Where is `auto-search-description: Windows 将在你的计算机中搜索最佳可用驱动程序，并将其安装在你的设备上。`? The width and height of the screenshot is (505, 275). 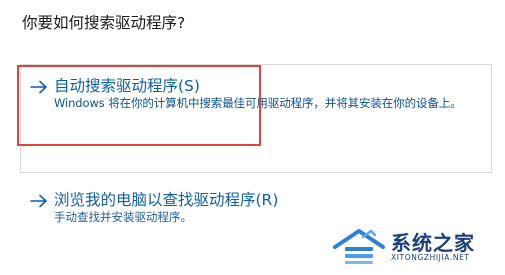 auto-search-description: Windows 将在你的计算机中搜索最佳可用驱动程序，并将其安装在你的设备上。 is located at coordinates (258, 103).